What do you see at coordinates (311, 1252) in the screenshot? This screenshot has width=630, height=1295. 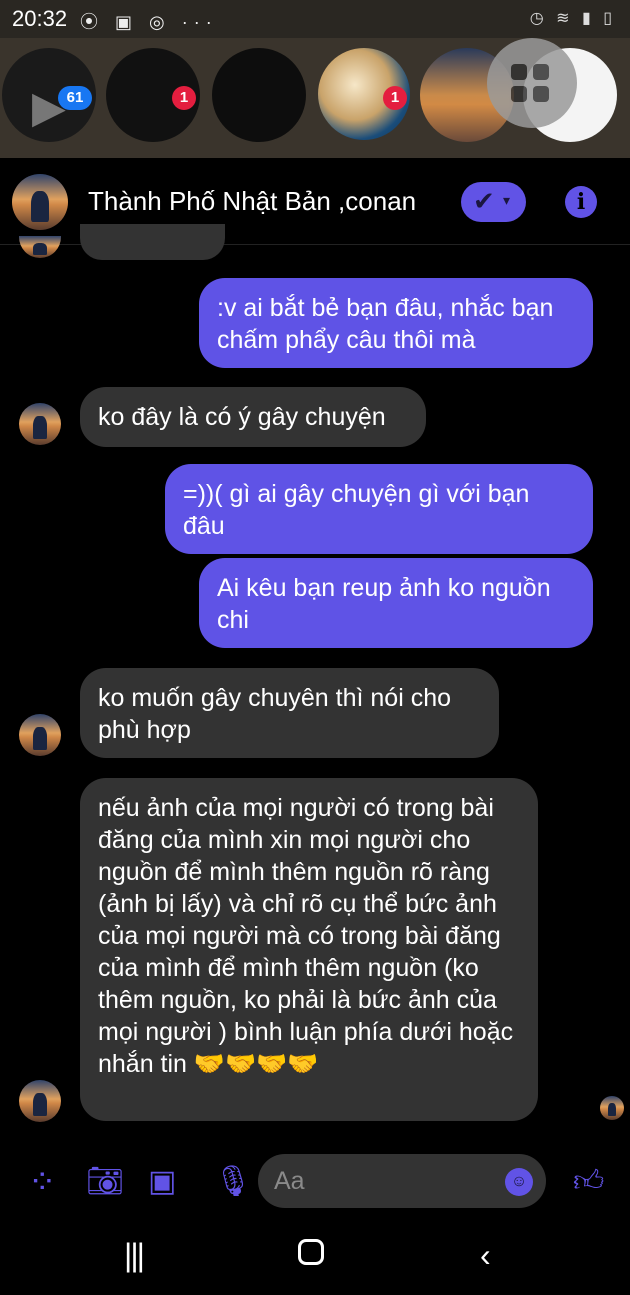 I see `home-icon` at bounding box center [311, 1252].